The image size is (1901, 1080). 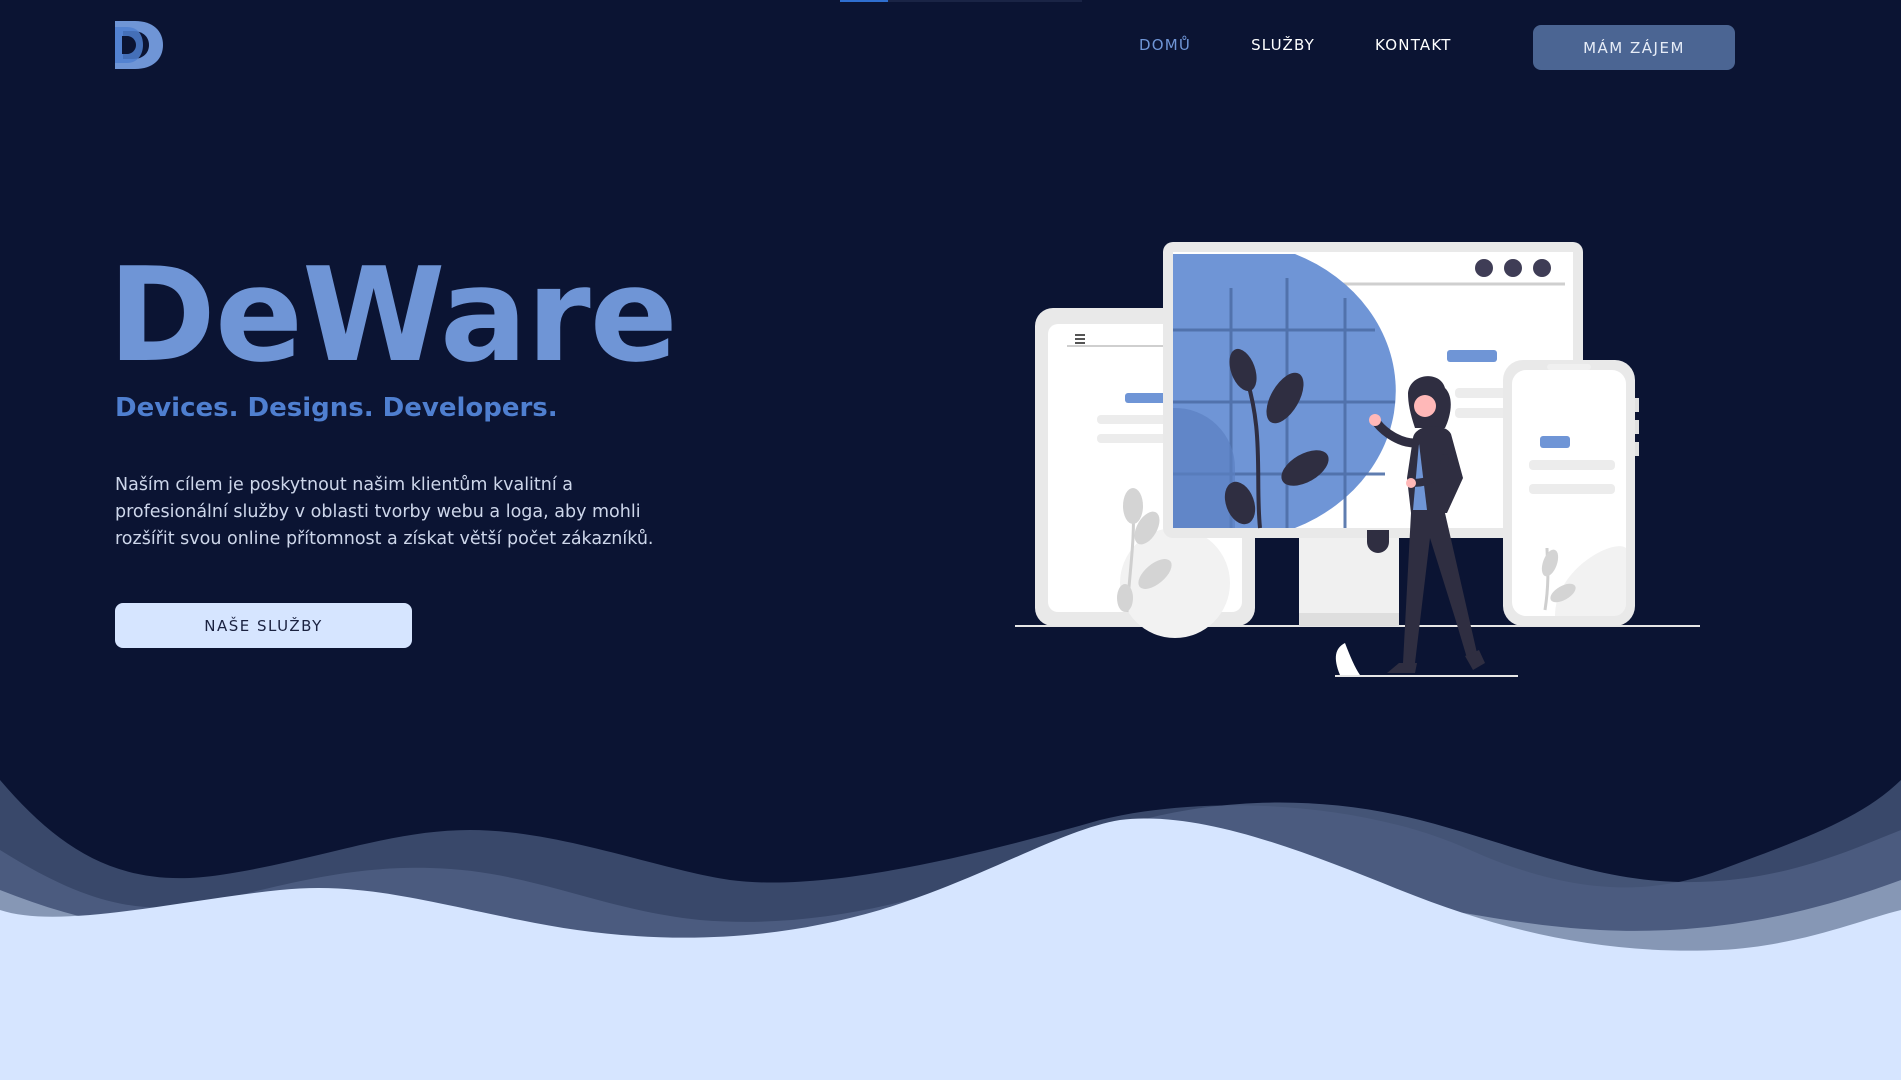 What do you see at coordinates (336, 408) in the screenshot?
I see `hero-subtitle: Devices. Designs. Developers.` at bounding box center [336, 408].